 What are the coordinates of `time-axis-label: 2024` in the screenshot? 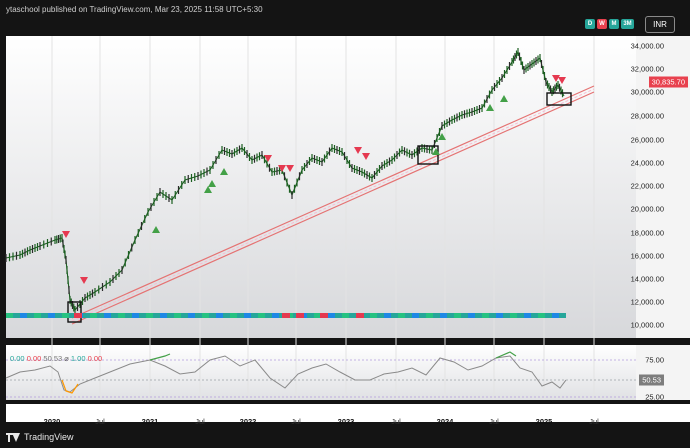 It's located at (445, 421).